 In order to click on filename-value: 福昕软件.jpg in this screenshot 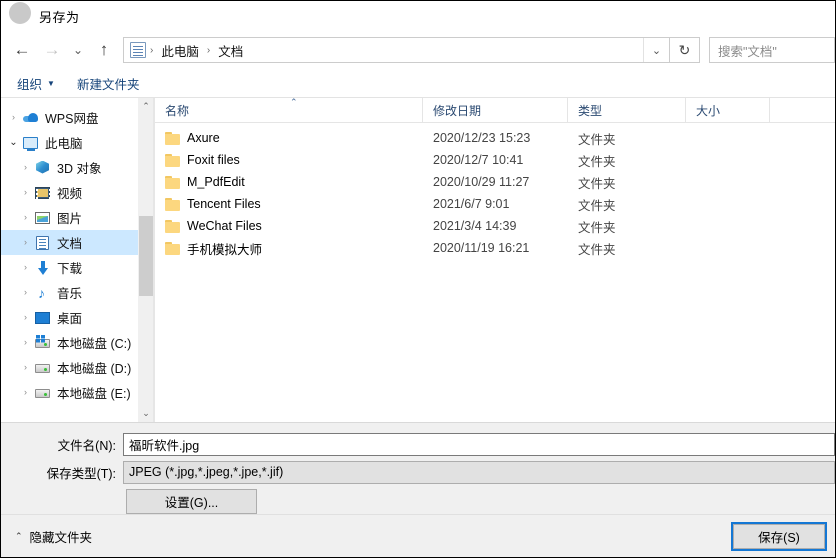, I will do `click(164, 445)`.